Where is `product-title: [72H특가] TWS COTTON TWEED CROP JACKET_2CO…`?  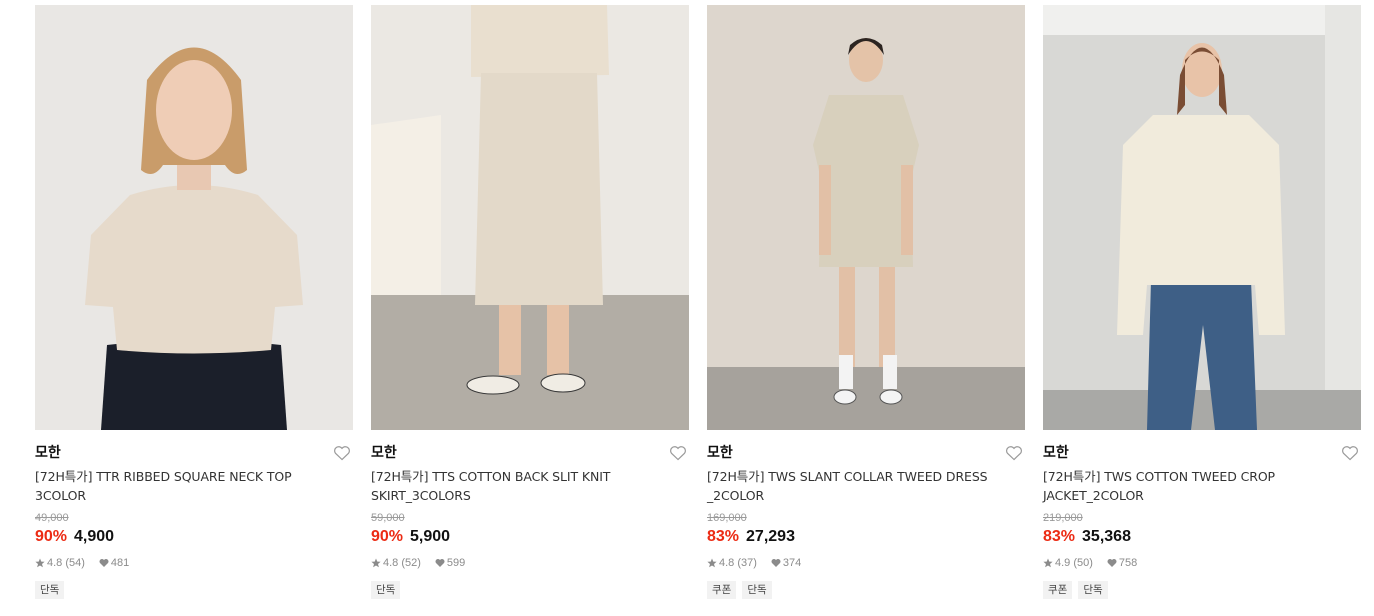 product-title: [72H특가] TWS COTTON TWEED CROP JACKET_2CO… is located at coordinates (1188, 486).